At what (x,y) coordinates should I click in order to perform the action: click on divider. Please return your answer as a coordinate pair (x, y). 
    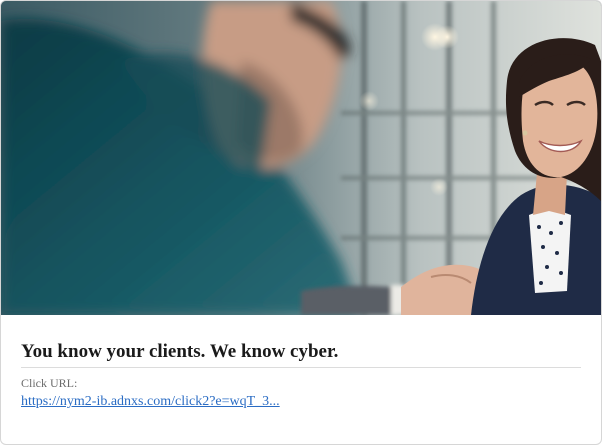
    Looking at the image, I should click on (301, 367).